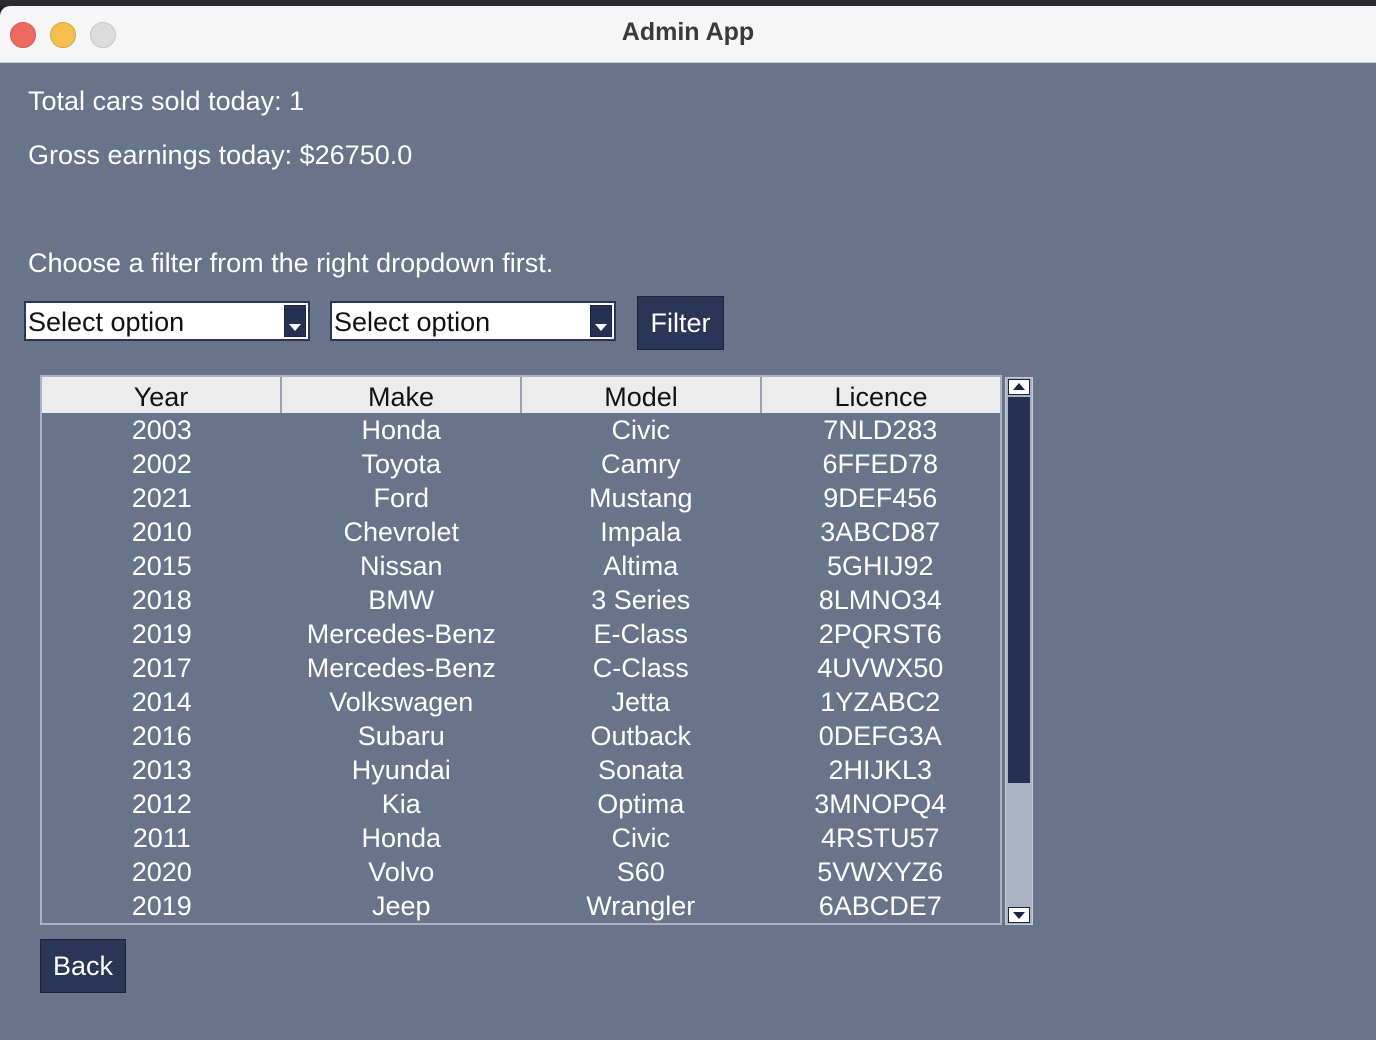 The image size is (1376, 1040). I want to click on table-cell-make: Toyota, so click(401, 464).